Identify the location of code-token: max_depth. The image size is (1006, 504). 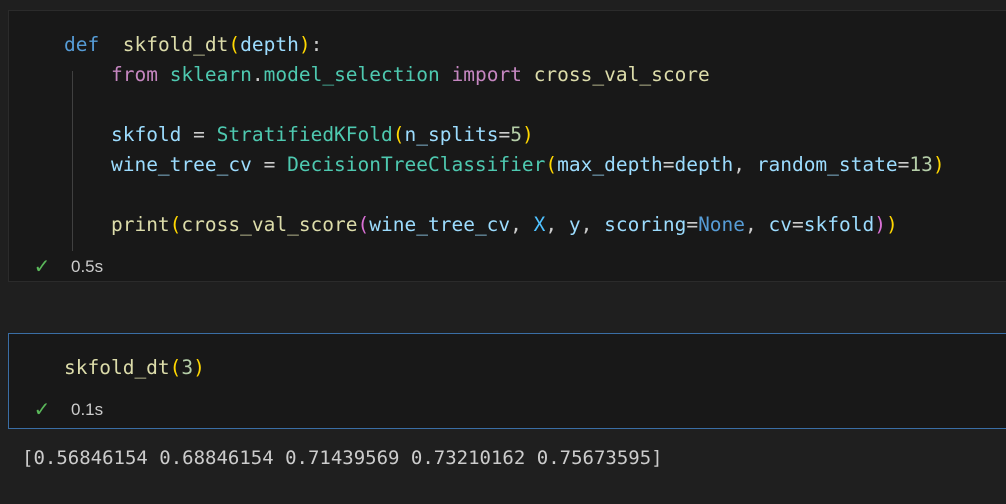
(610, 164).